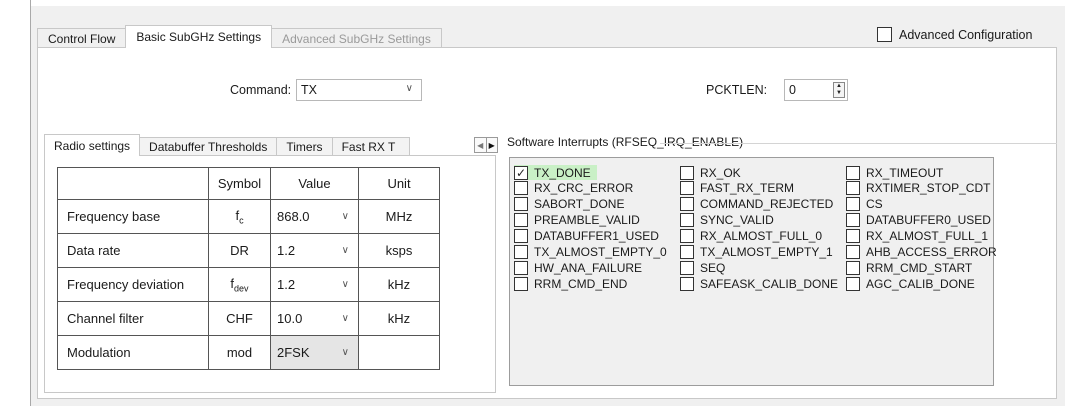 This screenshot has width=1065, height=406. What do you see at coordinates (792, 90) in the screenshot?
I see `pcklen-value: 0` at bounding box center [792, 90].